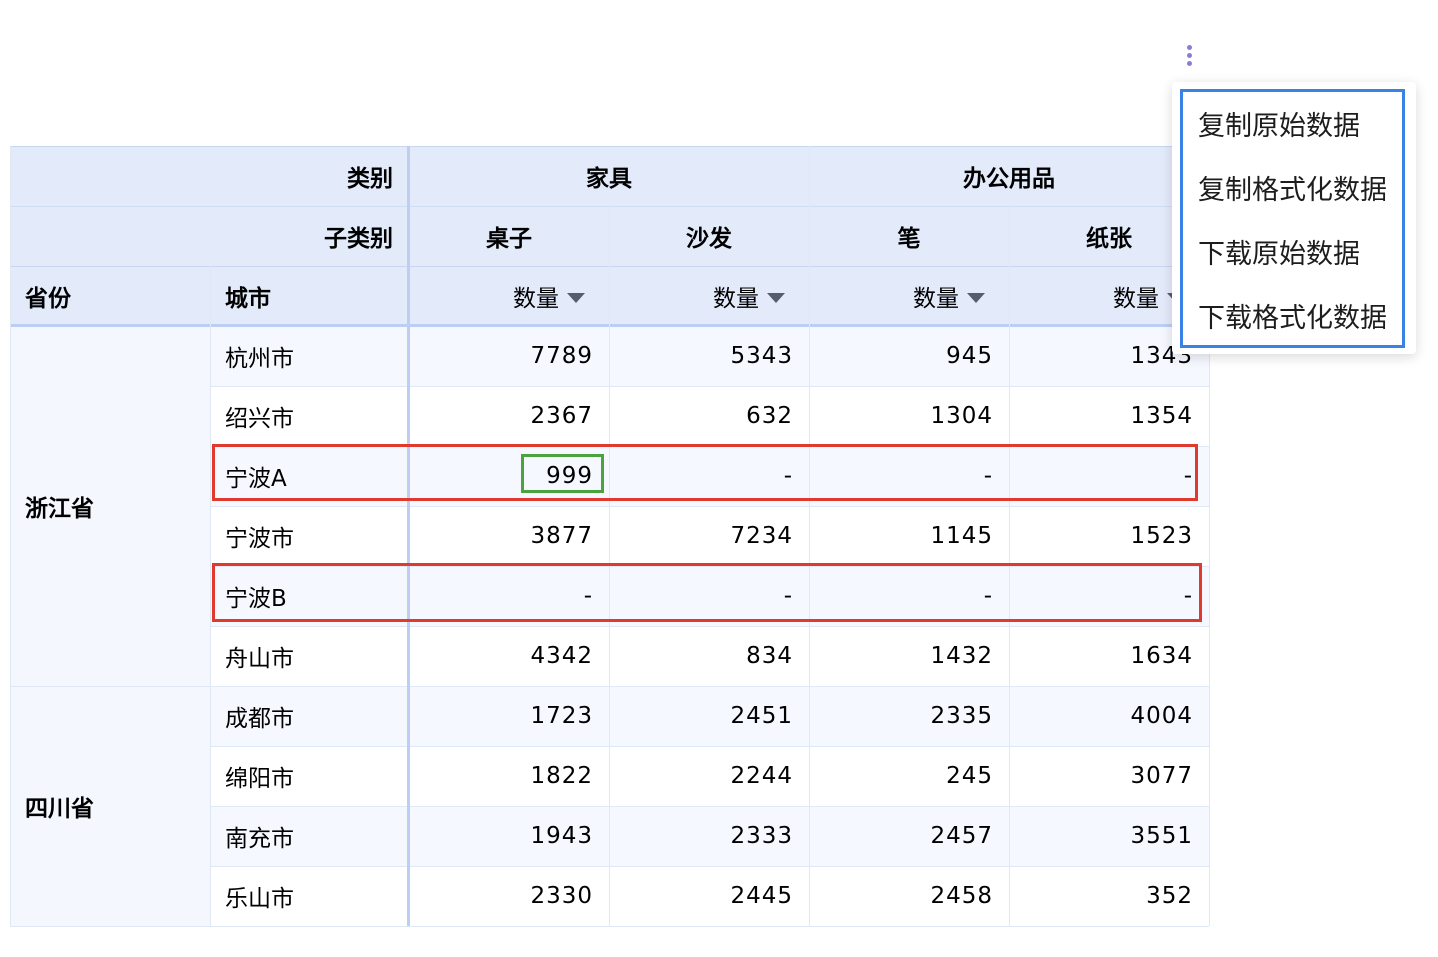 This screenshot has width=1438, height=957. Describe the element at coordinates (509, 416) in the screenshot. I see `value-cell: 2367` at that location.